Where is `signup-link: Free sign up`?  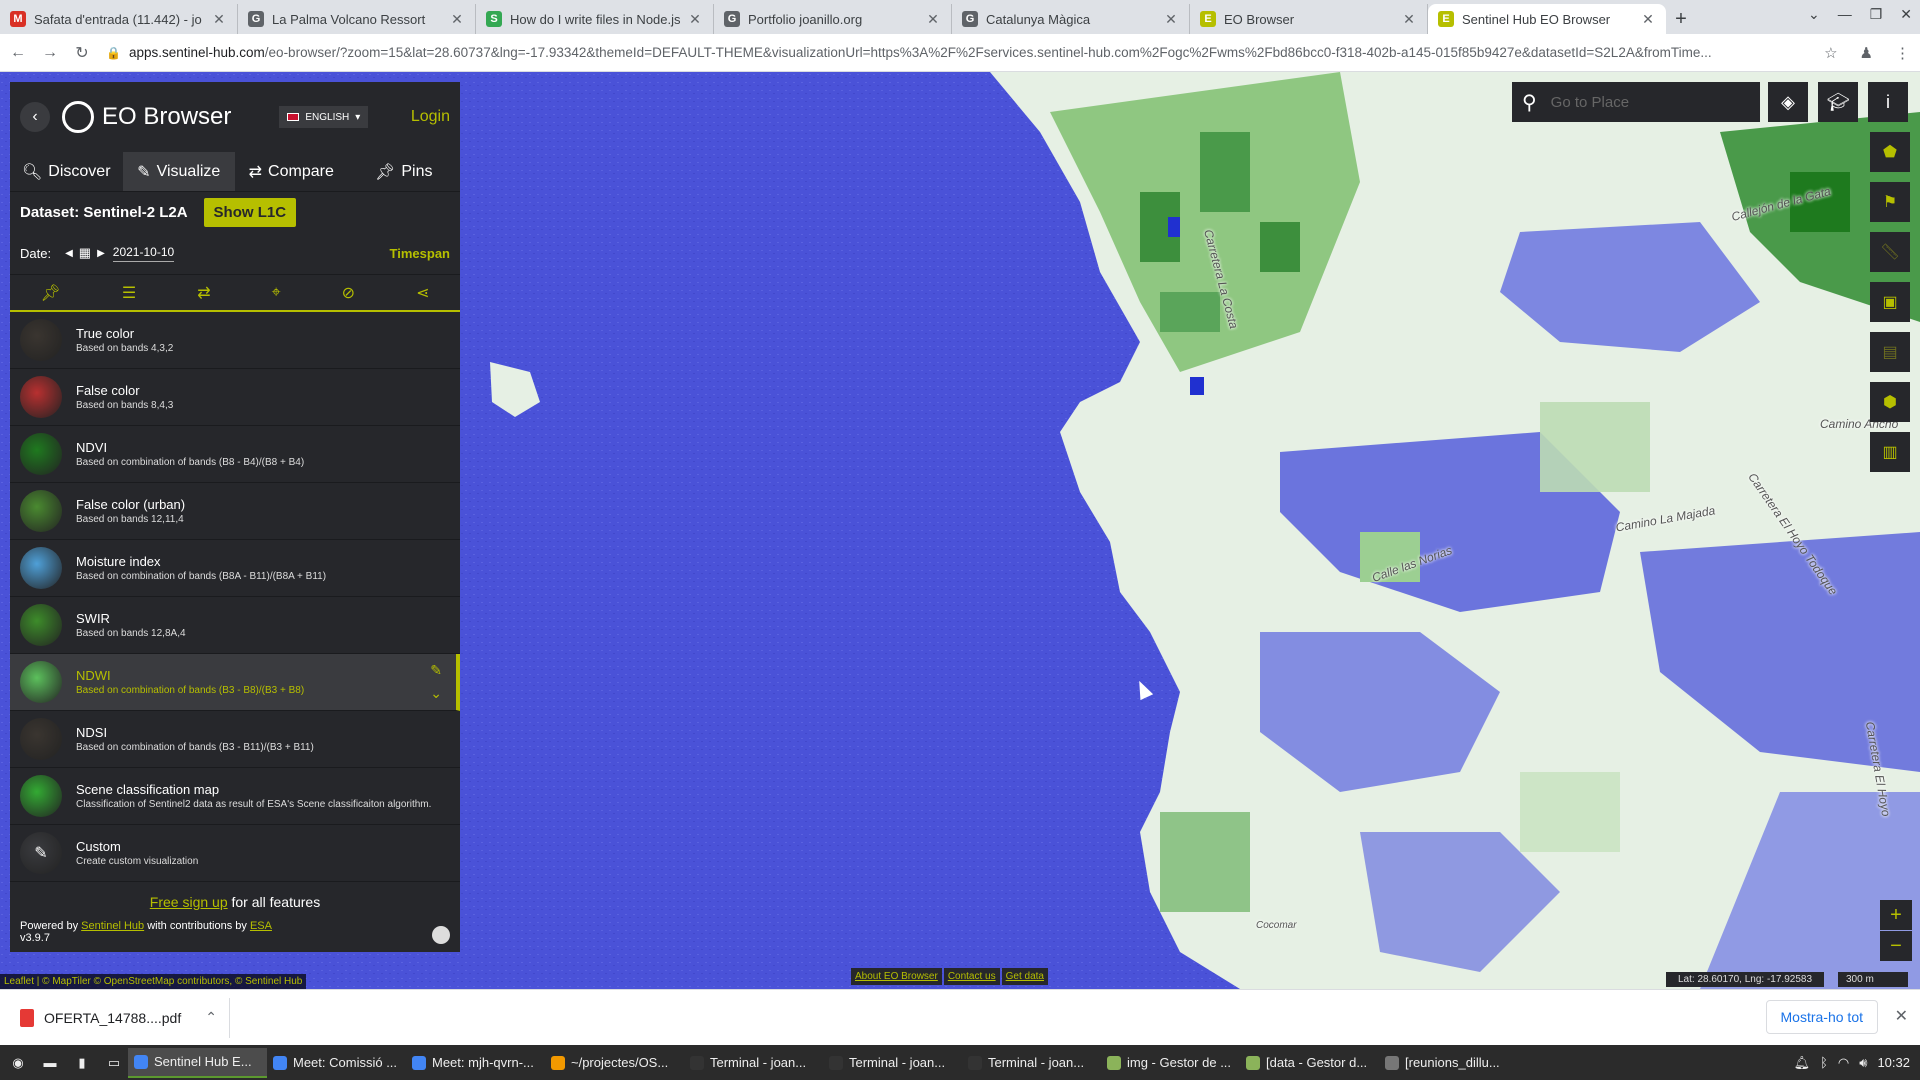
signup-link: Free sign up is located at coordinates (189, 902).